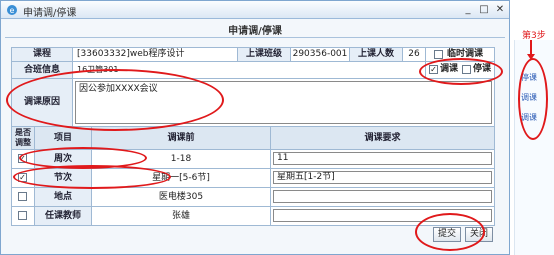  Describe the element at coordinates (249, 70) in the screenshot. I see `merged-value: 16卫管301` at that location.